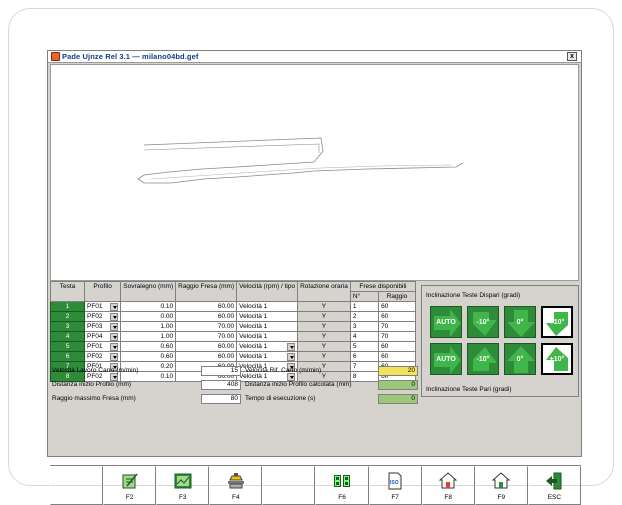 The height and width of the screenshot is (505, 622). What do you see at coordinates (130, 481) in the screenshot?
I see `edit-icon` at bounding box center [130, 481].